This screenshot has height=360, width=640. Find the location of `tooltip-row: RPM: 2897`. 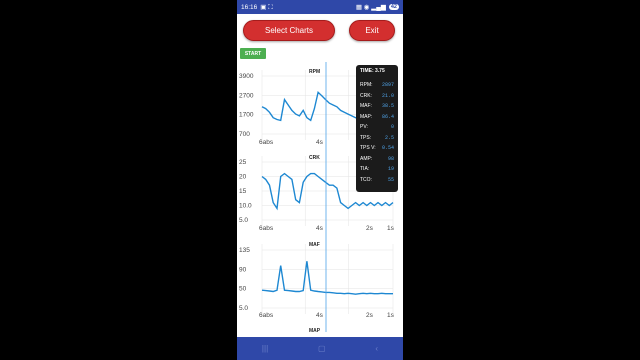

tooltip-row: RPM: 2897 is located at coordinates (377, 85).